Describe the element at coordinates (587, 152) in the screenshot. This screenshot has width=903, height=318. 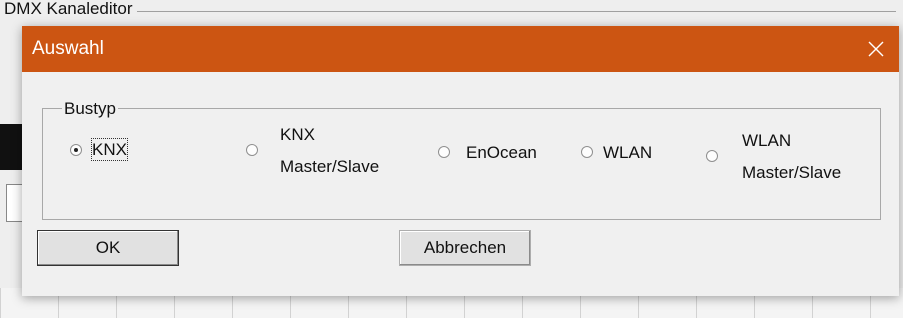
I see `radio-wlan-circle` at that location.